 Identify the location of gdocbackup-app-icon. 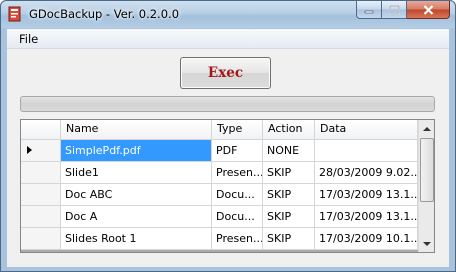
(14, 14).